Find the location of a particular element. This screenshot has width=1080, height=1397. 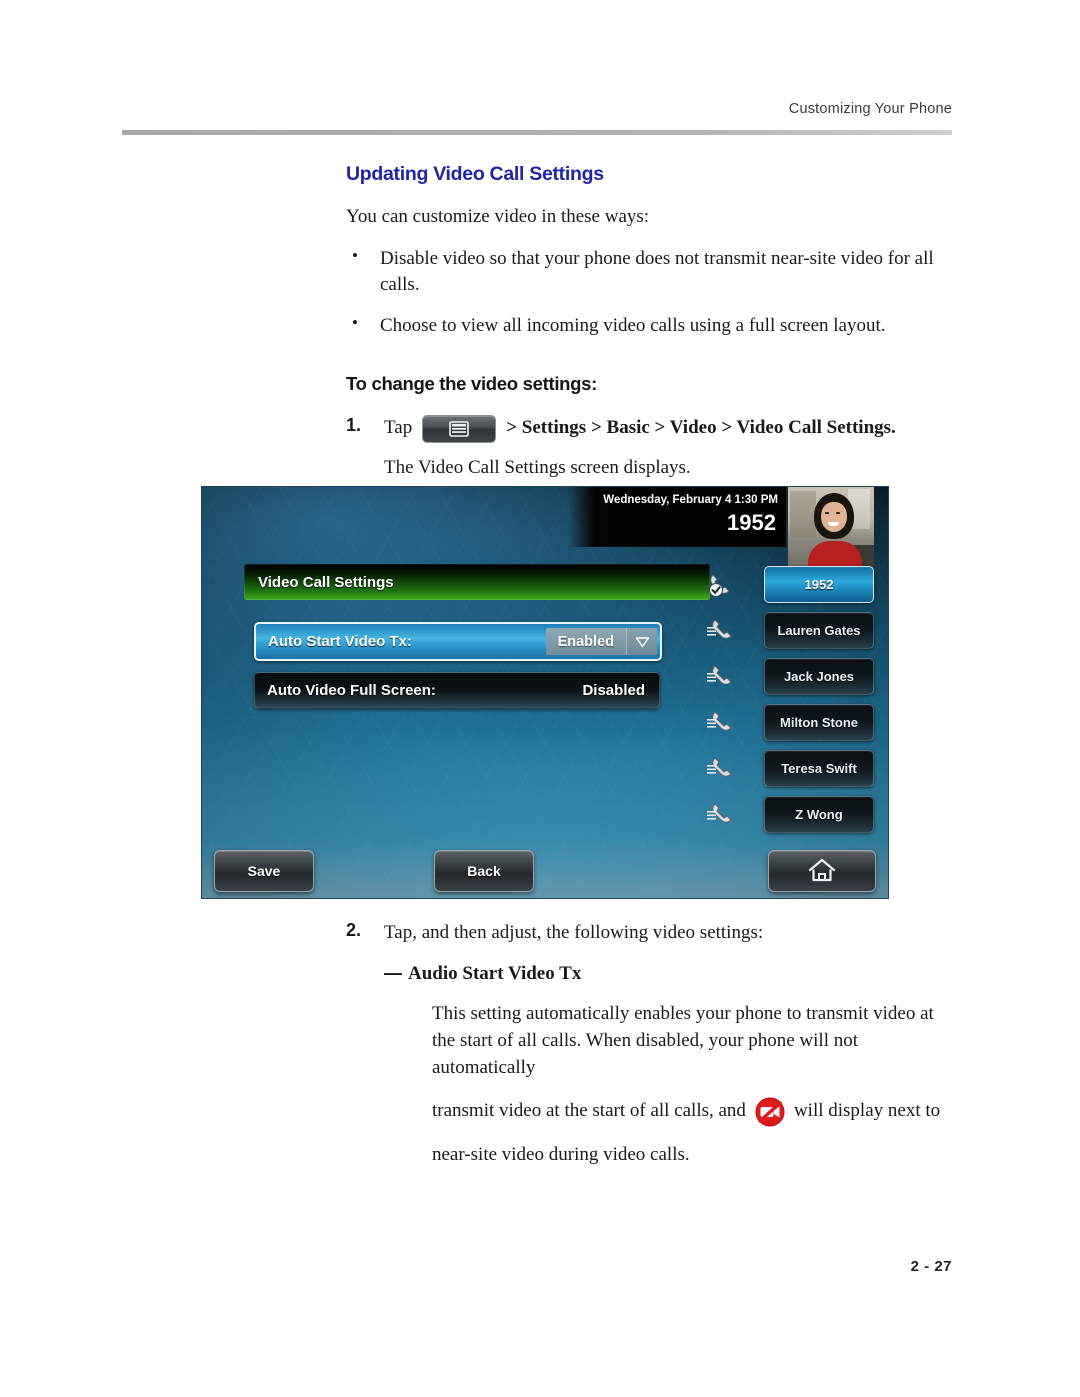

step-number: 1. is located at coordinates (354, 424).